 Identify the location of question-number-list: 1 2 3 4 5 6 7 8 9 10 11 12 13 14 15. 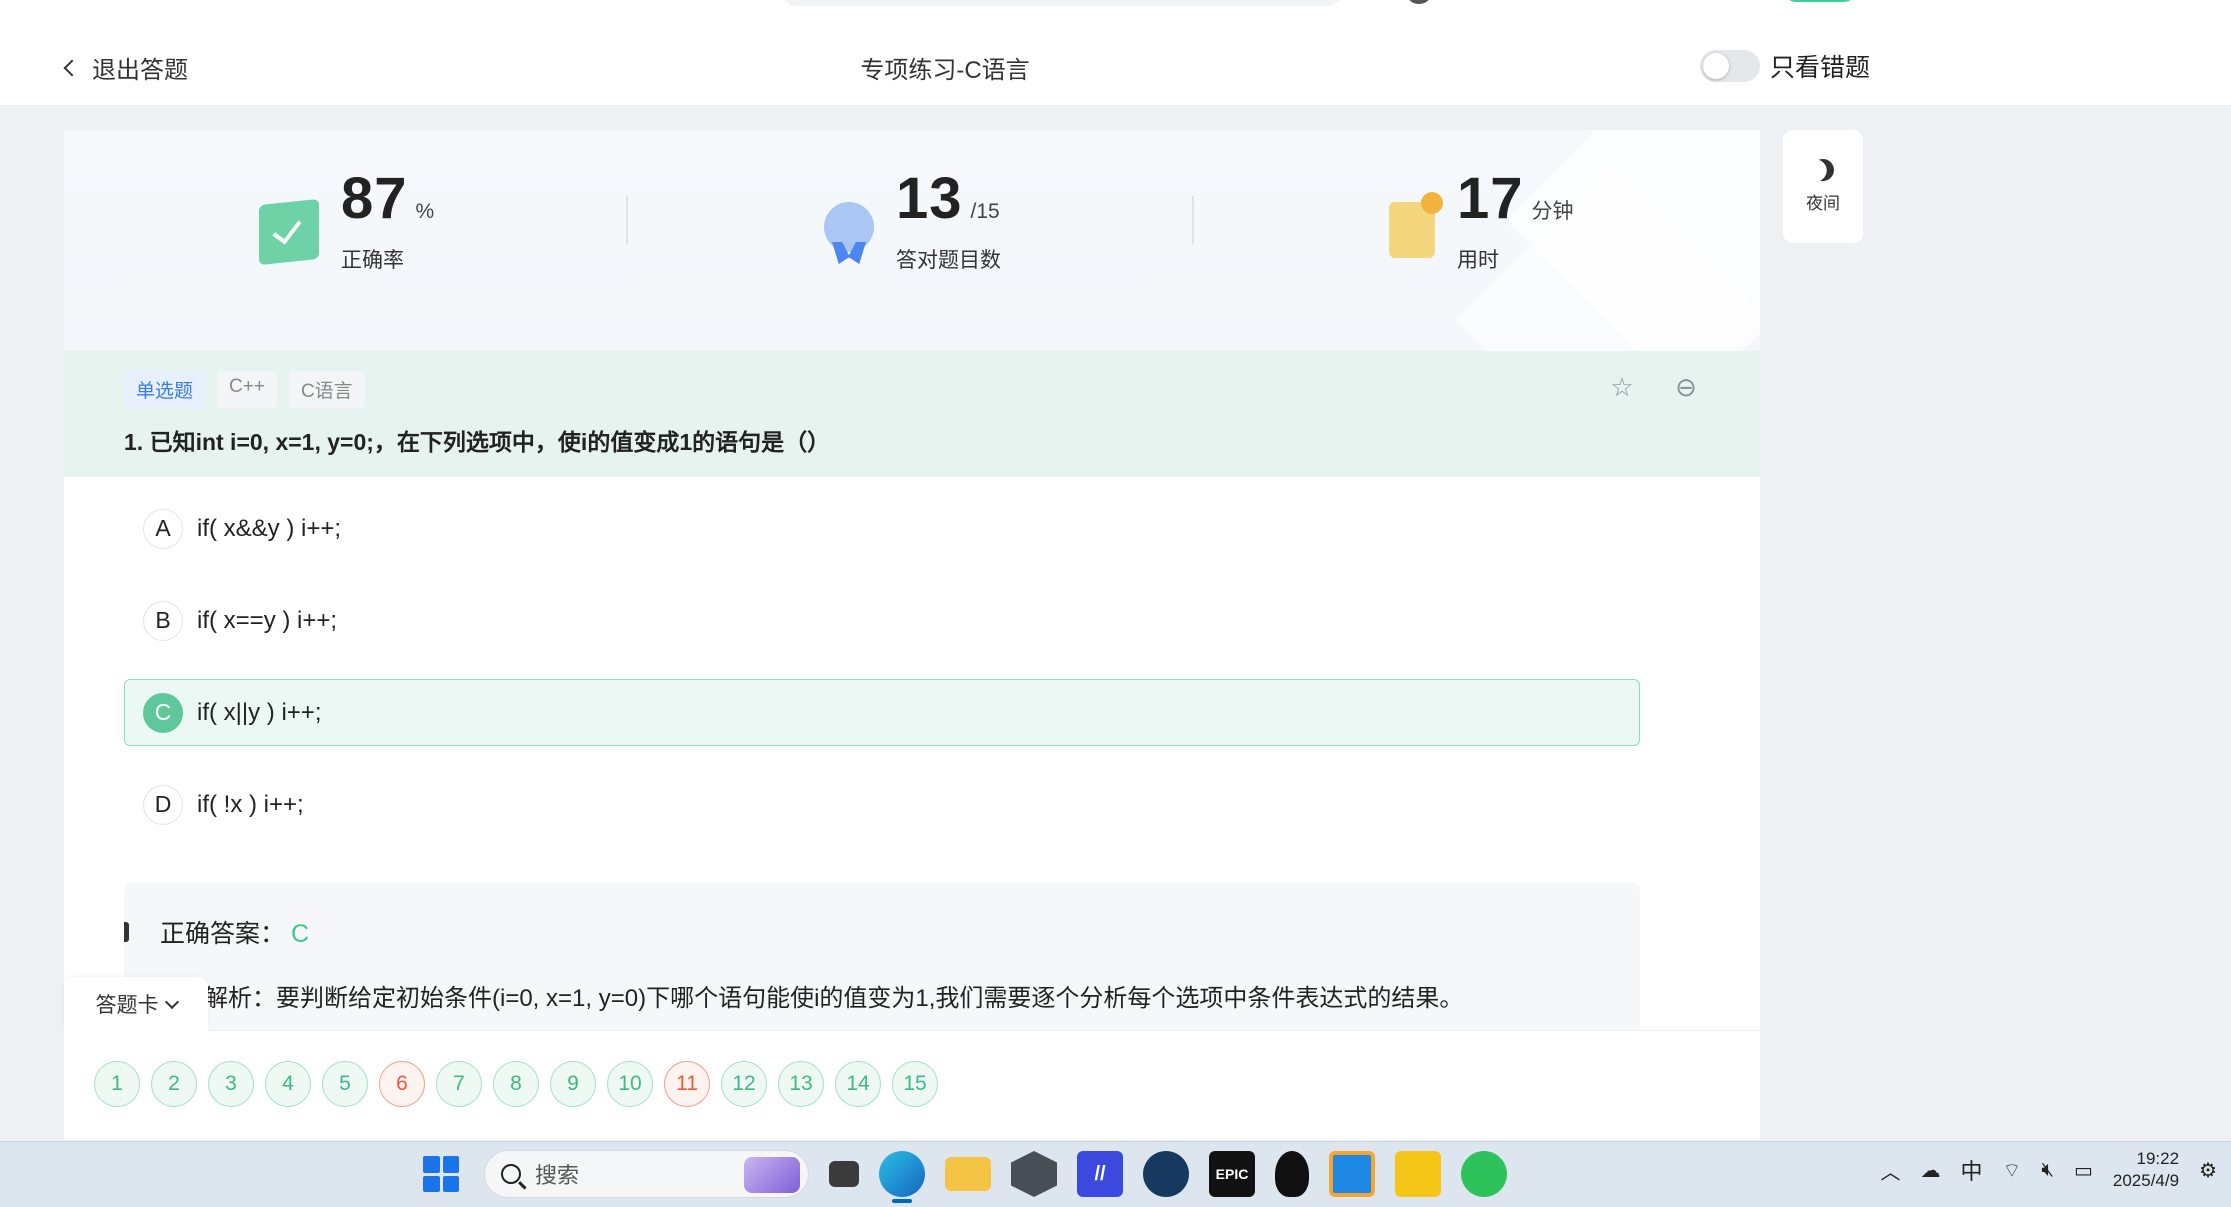
(516, 1084).